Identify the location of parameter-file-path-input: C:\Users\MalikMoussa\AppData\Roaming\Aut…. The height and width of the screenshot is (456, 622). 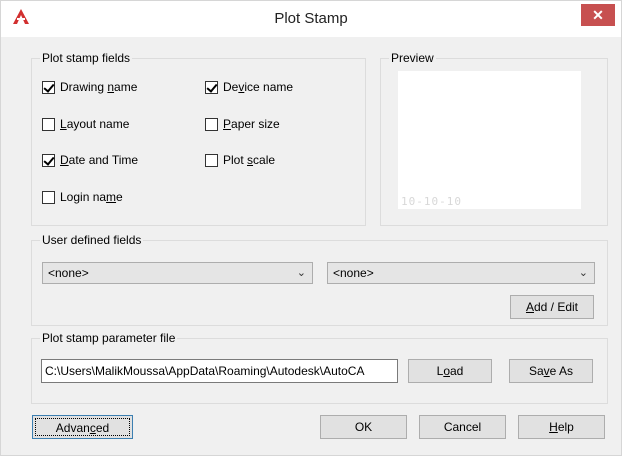
(219, 371).